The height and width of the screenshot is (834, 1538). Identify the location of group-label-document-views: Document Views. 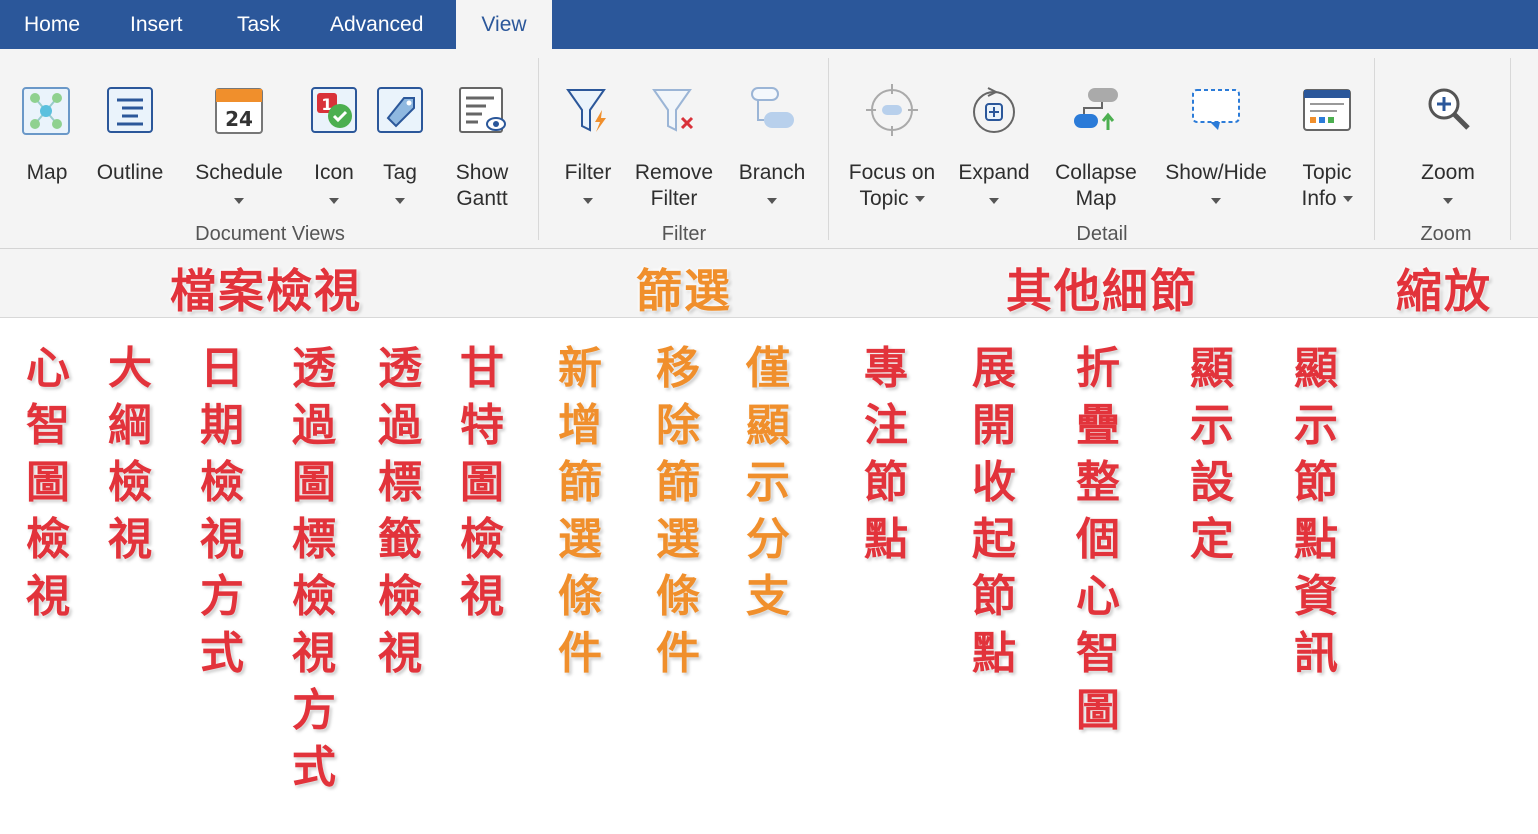
(270, 234).